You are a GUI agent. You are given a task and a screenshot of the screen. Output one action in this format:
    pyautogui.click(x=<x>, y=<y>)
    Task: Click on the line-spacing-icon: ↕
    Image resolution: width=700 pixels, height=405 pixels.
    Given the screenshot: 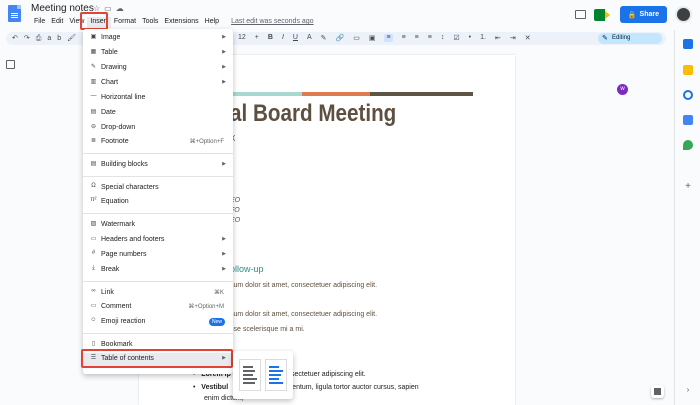 What is the action you would take?
    pyautogui.click(x=443, y=38)
    